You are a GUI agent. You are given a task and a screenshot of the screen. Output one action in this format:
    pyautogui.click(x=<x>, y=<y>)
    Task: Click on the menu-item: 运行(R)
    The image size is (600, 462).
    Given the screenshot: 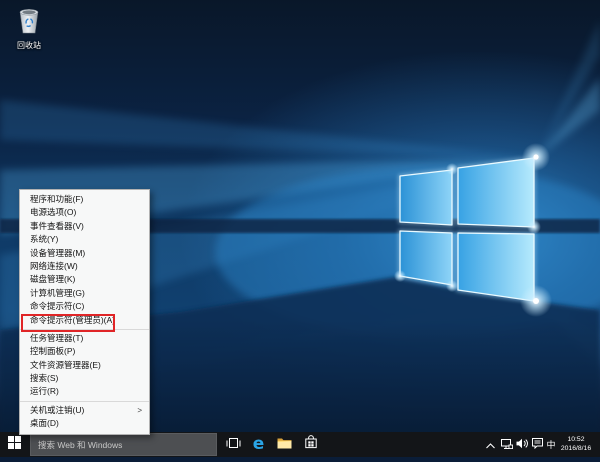 What is the action you would take?
    pyautogui.click(x=84, y=391)
    